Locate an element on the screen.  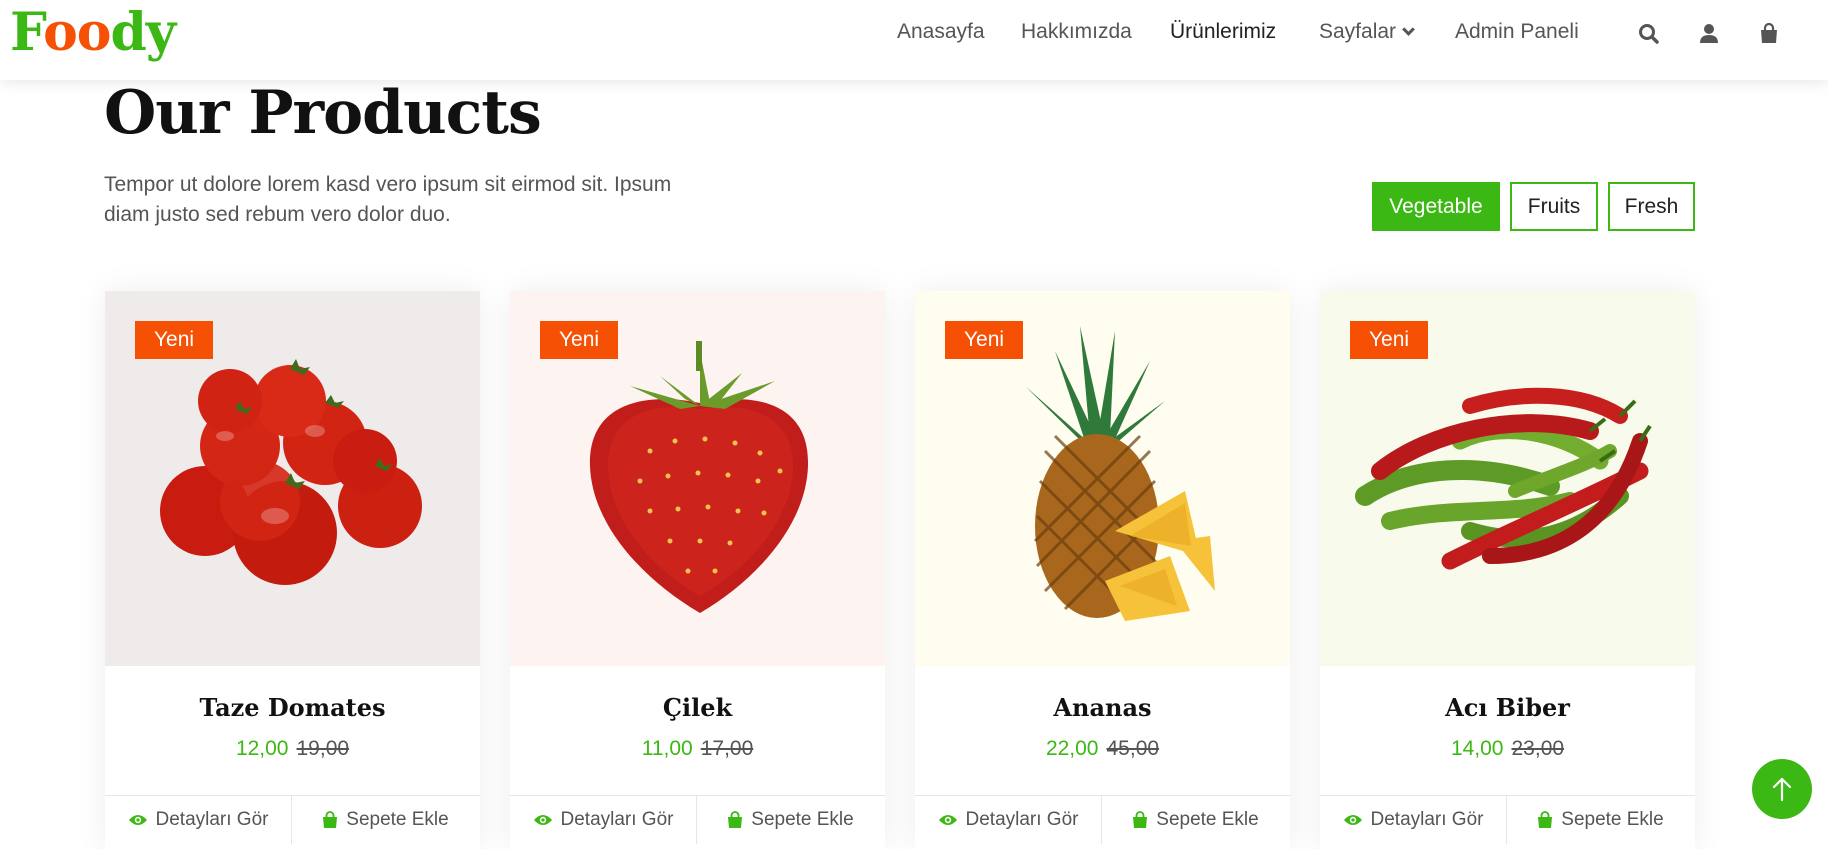
product-name: Ananas is located at coordinates (1102, 707).